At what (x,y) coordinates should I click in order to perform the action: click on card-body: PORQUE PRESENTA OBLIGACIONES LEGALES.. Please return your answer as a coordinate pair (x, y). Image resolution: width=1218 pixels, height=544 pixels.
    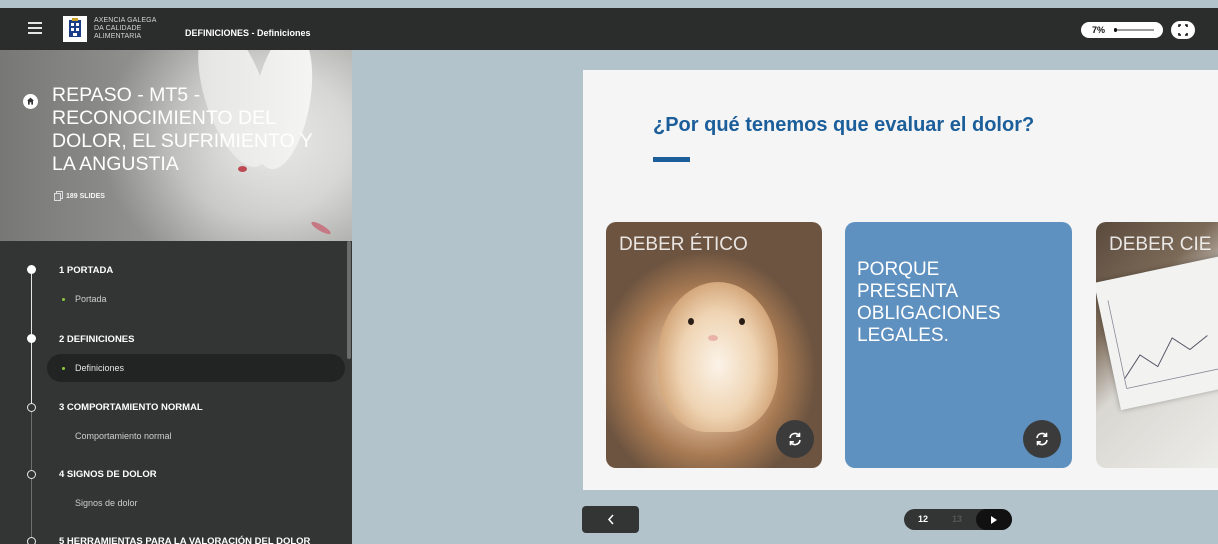
    Looking at the image, I should click on (929, 302).